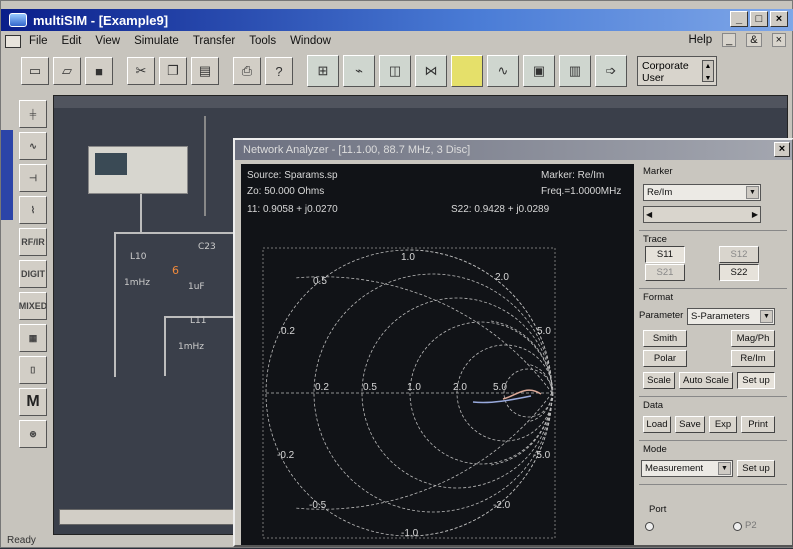 Image resolution: width=793 pixels, height=549 pixels. Describe the element at coordinates (322, 387) in the screenshot. I see `smith-label-0.2-axis: 0.2` at that location.